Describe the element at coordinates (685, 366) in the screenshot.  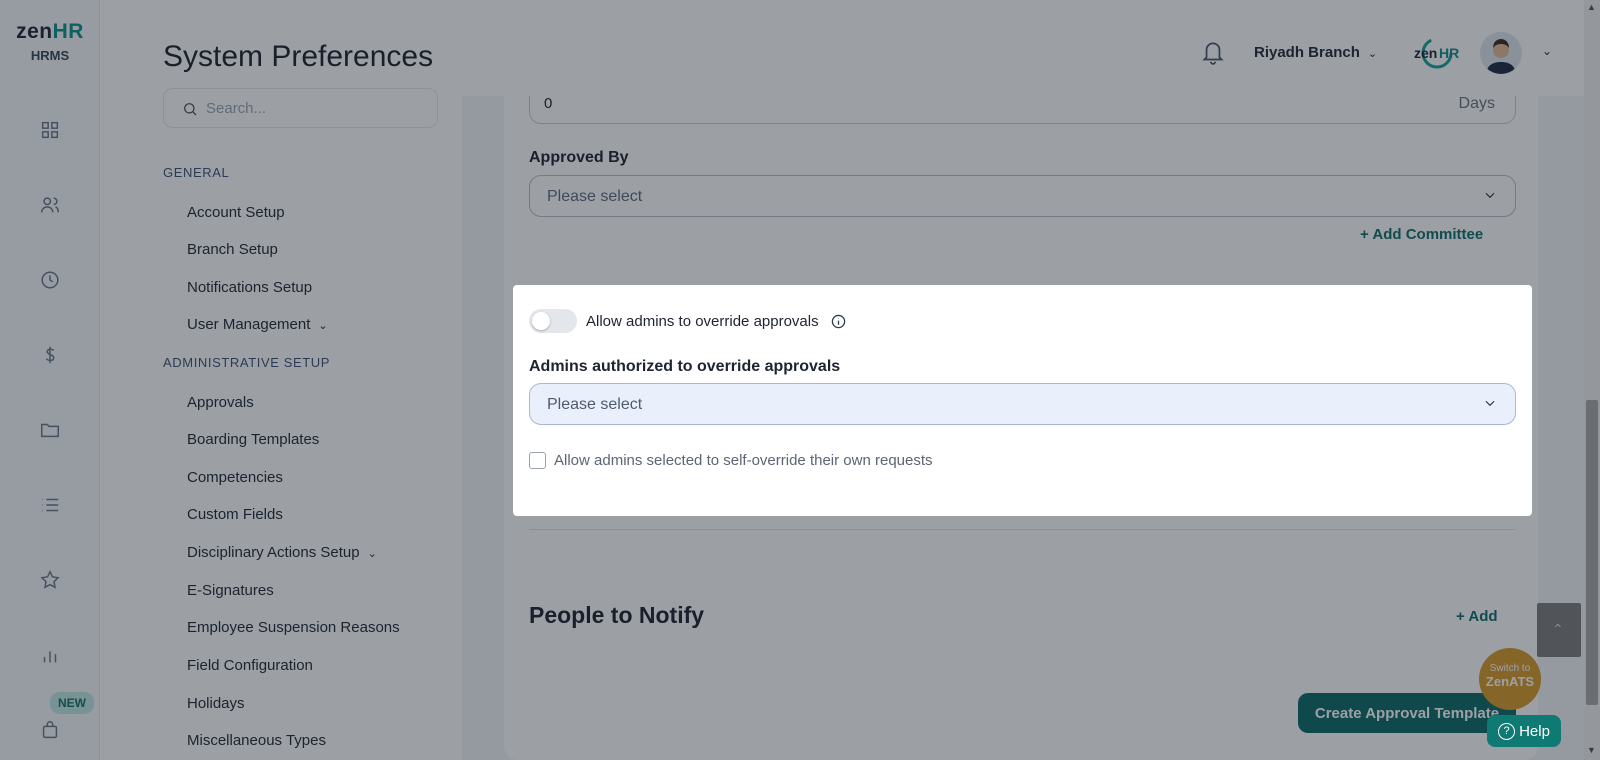
I see `admins-authorized-label: Admins authorized to override approvals` at that location.